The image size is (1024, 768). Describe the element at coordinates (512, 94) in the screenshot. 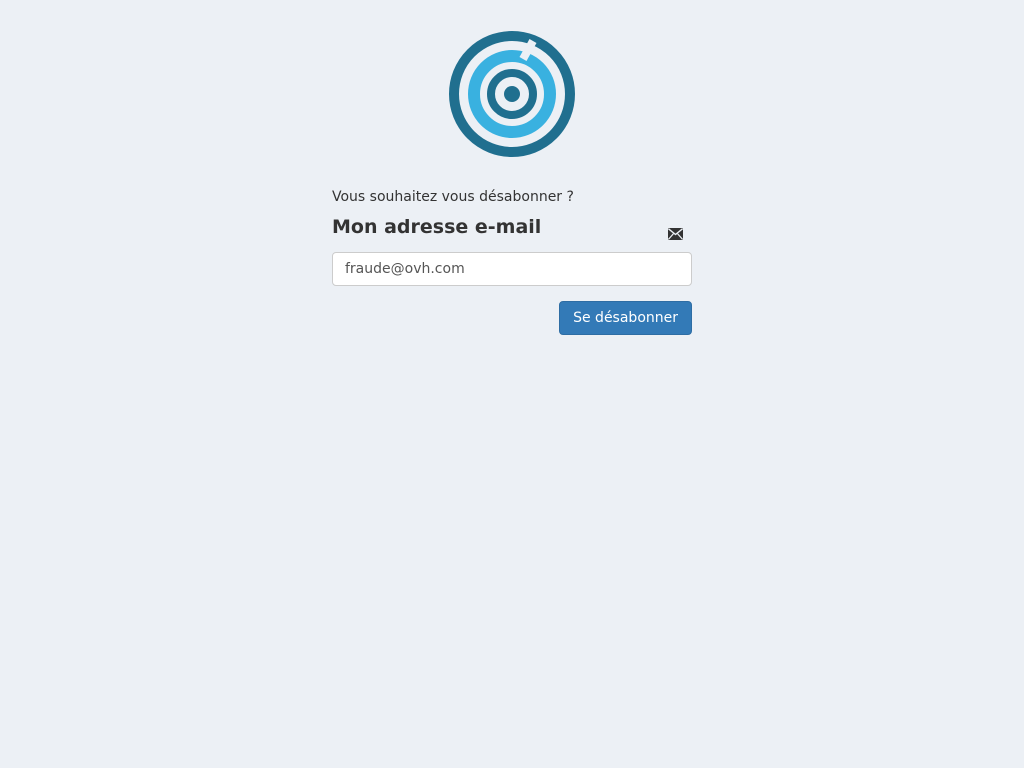

I see `target-logo-icon` at that location.